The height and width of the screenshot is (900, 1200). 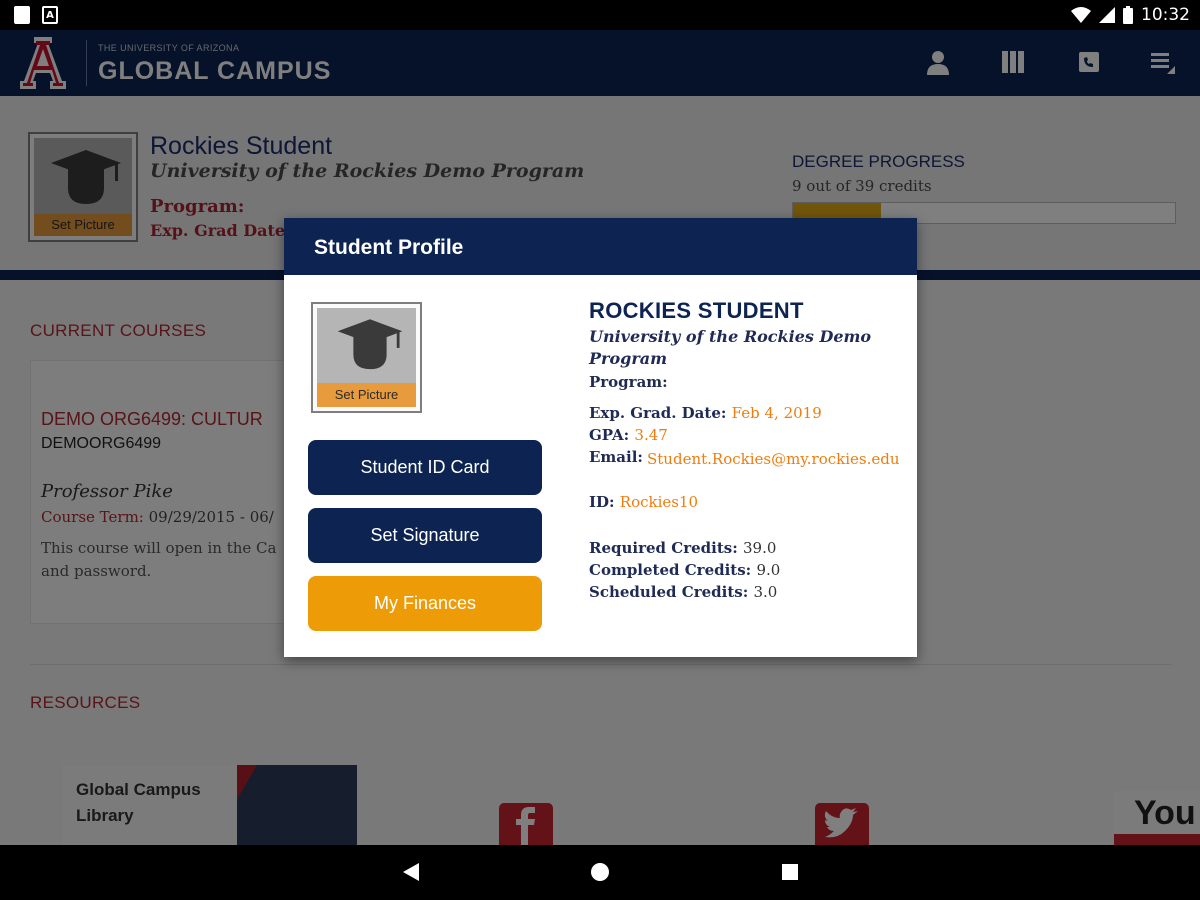 What do you see at coordinates (669, 592) in the screenshot?
I see `scheduled-credits-label: Scheduled Credits:` at bounding box center [669, 592].